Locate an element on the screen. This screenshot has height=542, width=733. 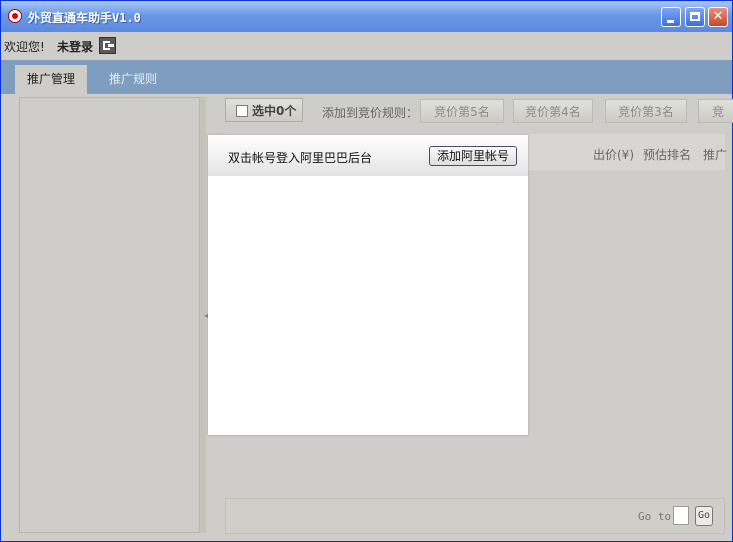
app-logo-icon is located at coordinates (15, 16).